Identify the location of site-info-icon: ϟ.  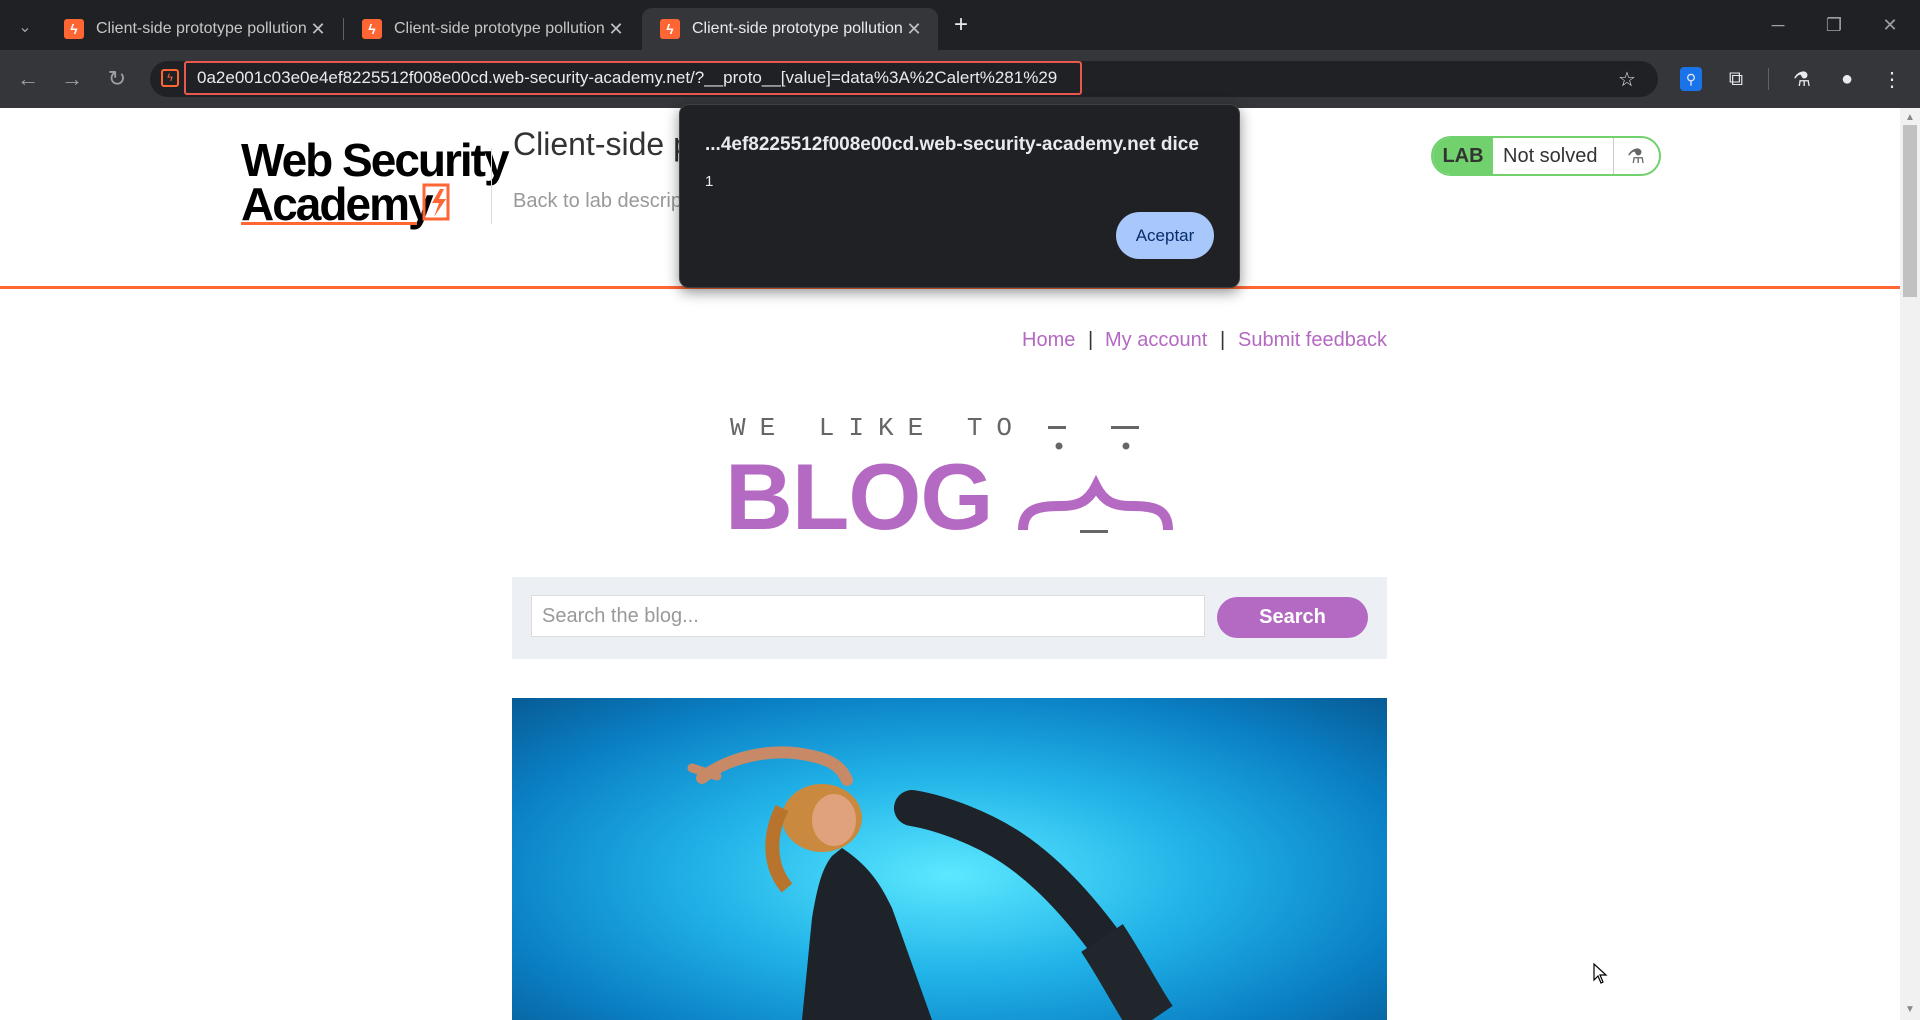
(170, 78).